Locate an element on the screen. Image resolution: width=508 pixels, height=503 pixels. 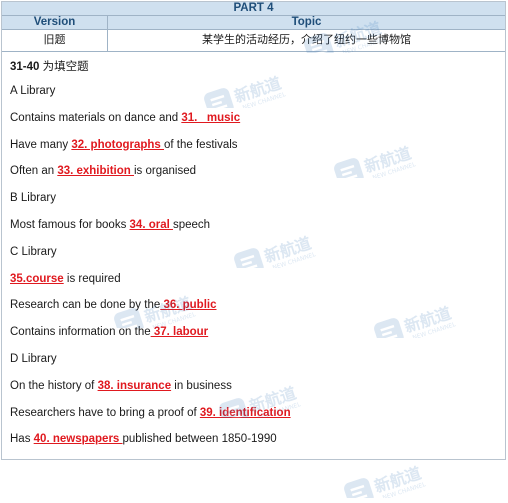
answer-text: 39. identification is located at coordinates (245, 412).